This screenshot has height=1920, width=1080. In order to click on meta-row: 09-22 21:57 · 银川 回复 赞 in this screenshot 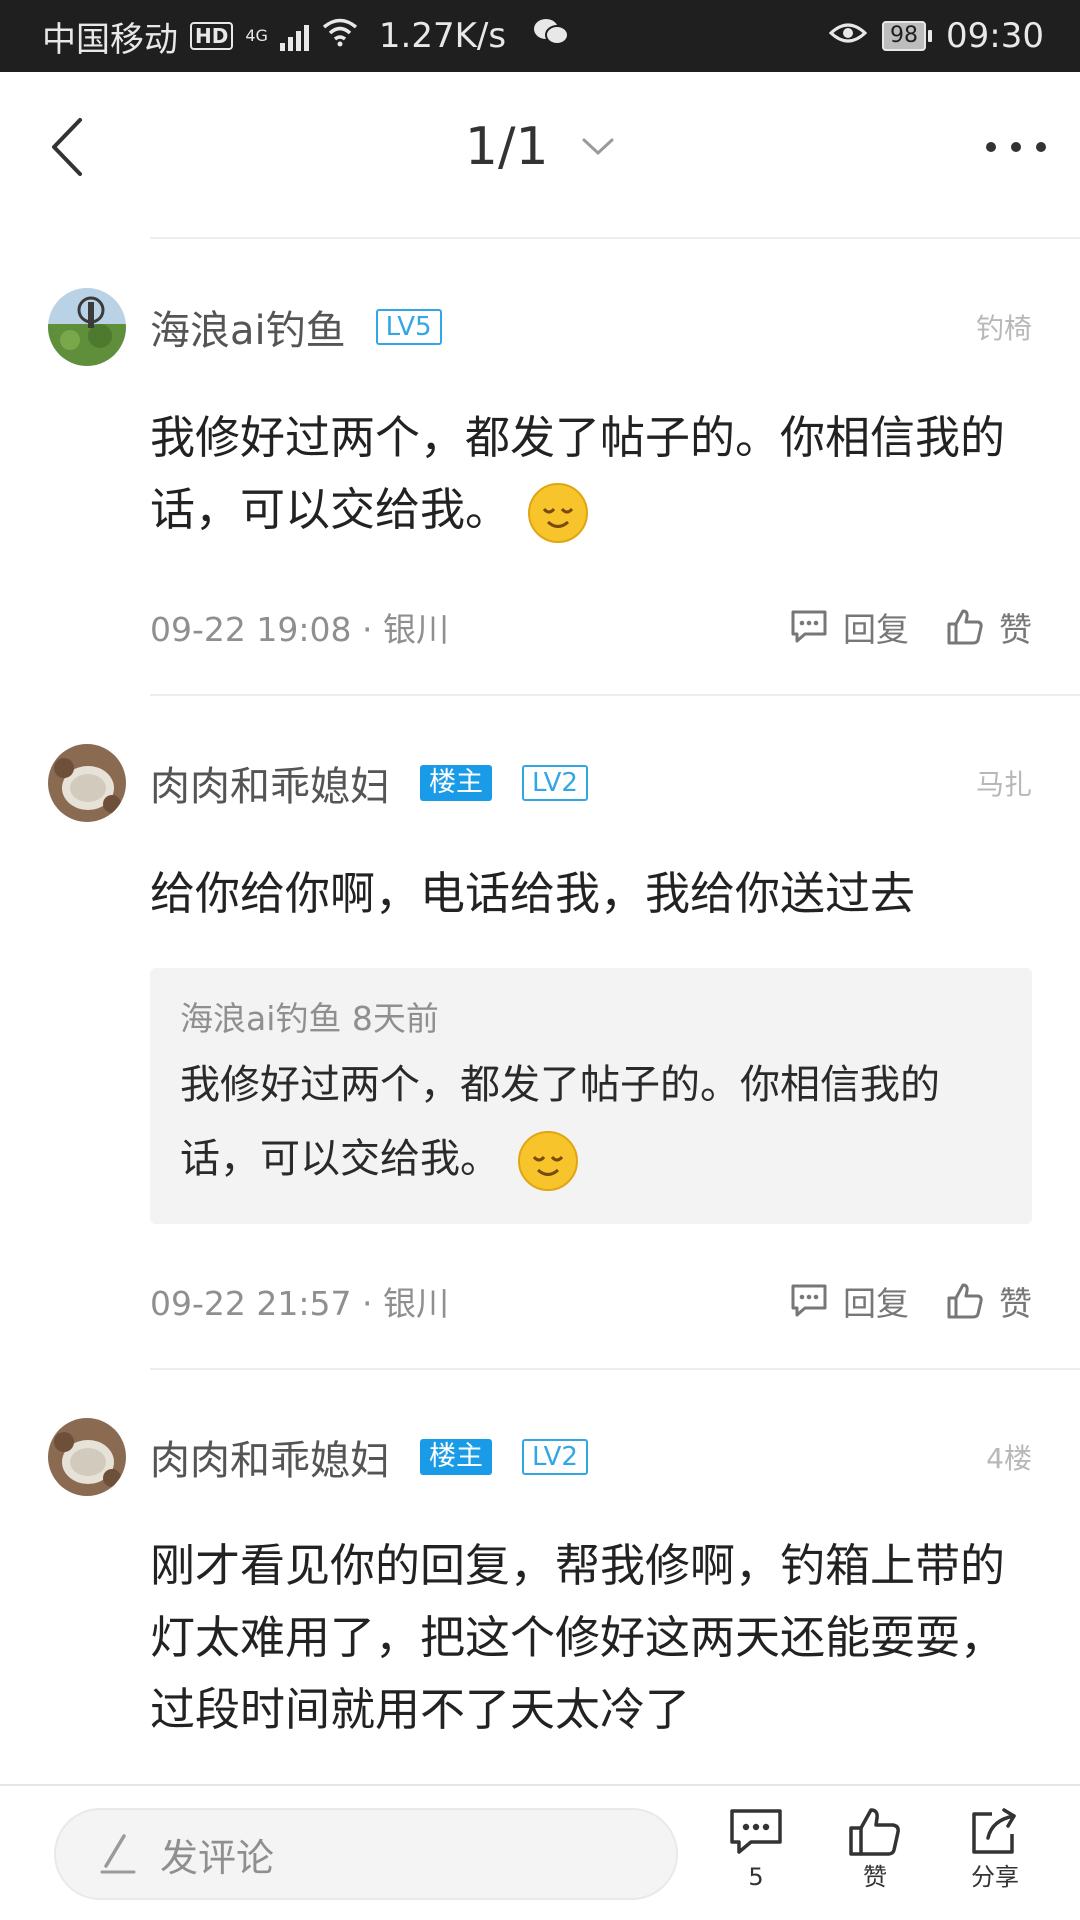, I will do `click(591, 1301)`.